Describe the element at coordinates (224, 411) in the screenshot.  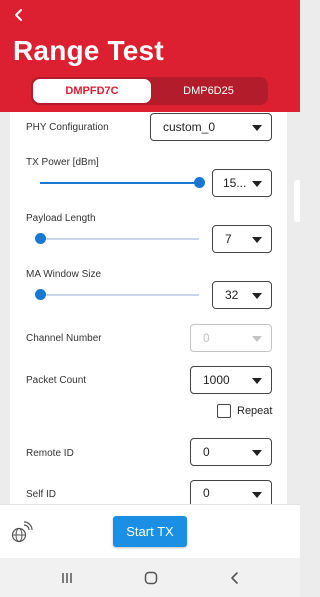
I see `repeat-checkbox` at that location.